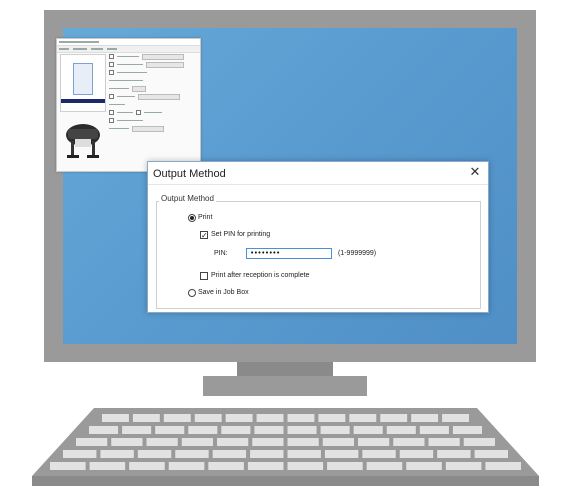 The height and width of the screenshot is (501, 571). I want to click on group-label: Output Method, so click(187, 198).